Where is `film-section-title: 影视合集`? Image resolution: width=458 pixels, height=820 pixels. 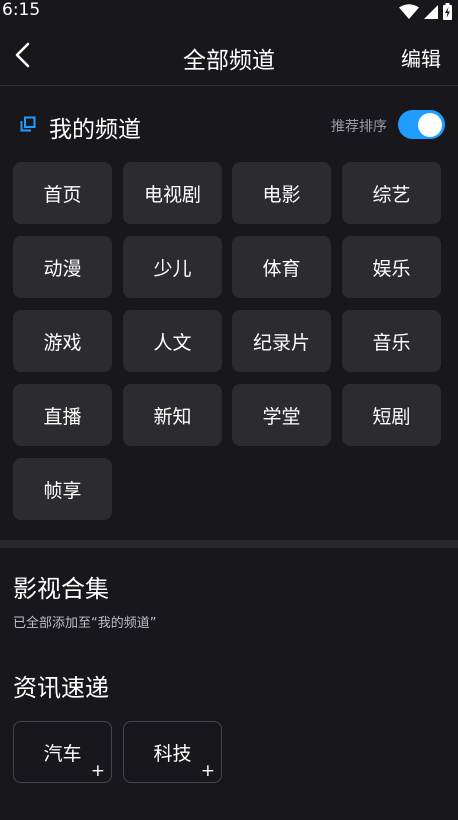 film-section-title: 影视合集 is located at coordinates (61, 589).